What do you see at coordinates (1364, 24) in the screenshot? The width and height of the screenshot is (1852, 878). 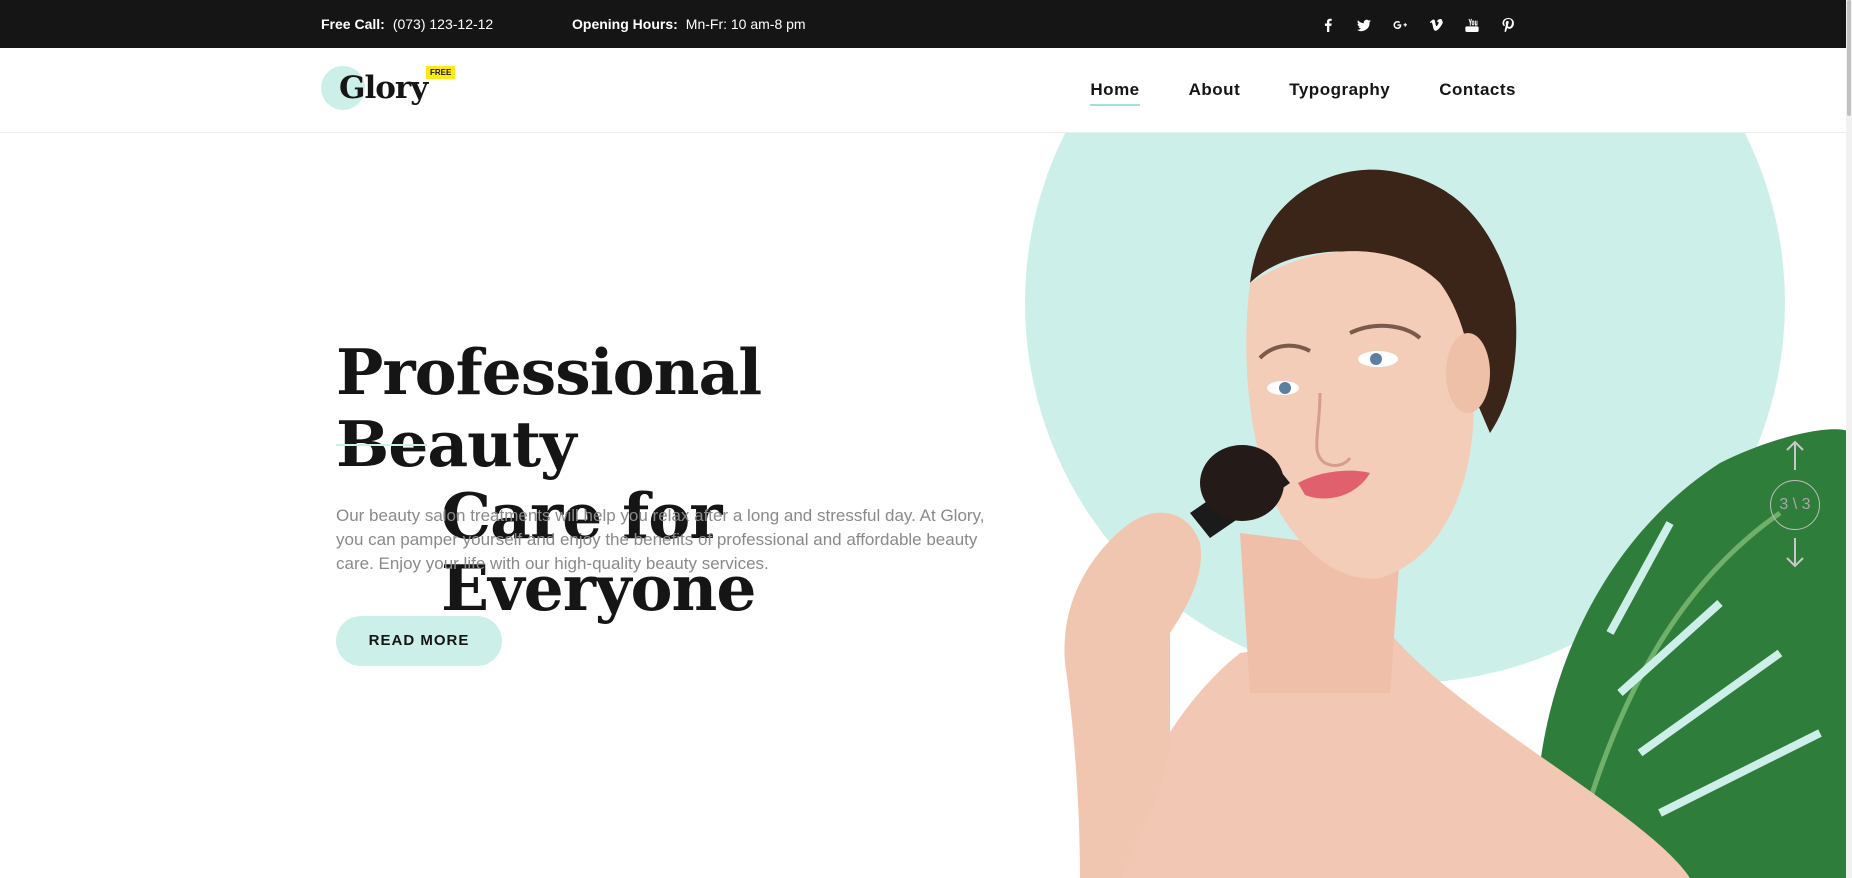 I see `twitter-icon` at bounding box center [1364, 24].